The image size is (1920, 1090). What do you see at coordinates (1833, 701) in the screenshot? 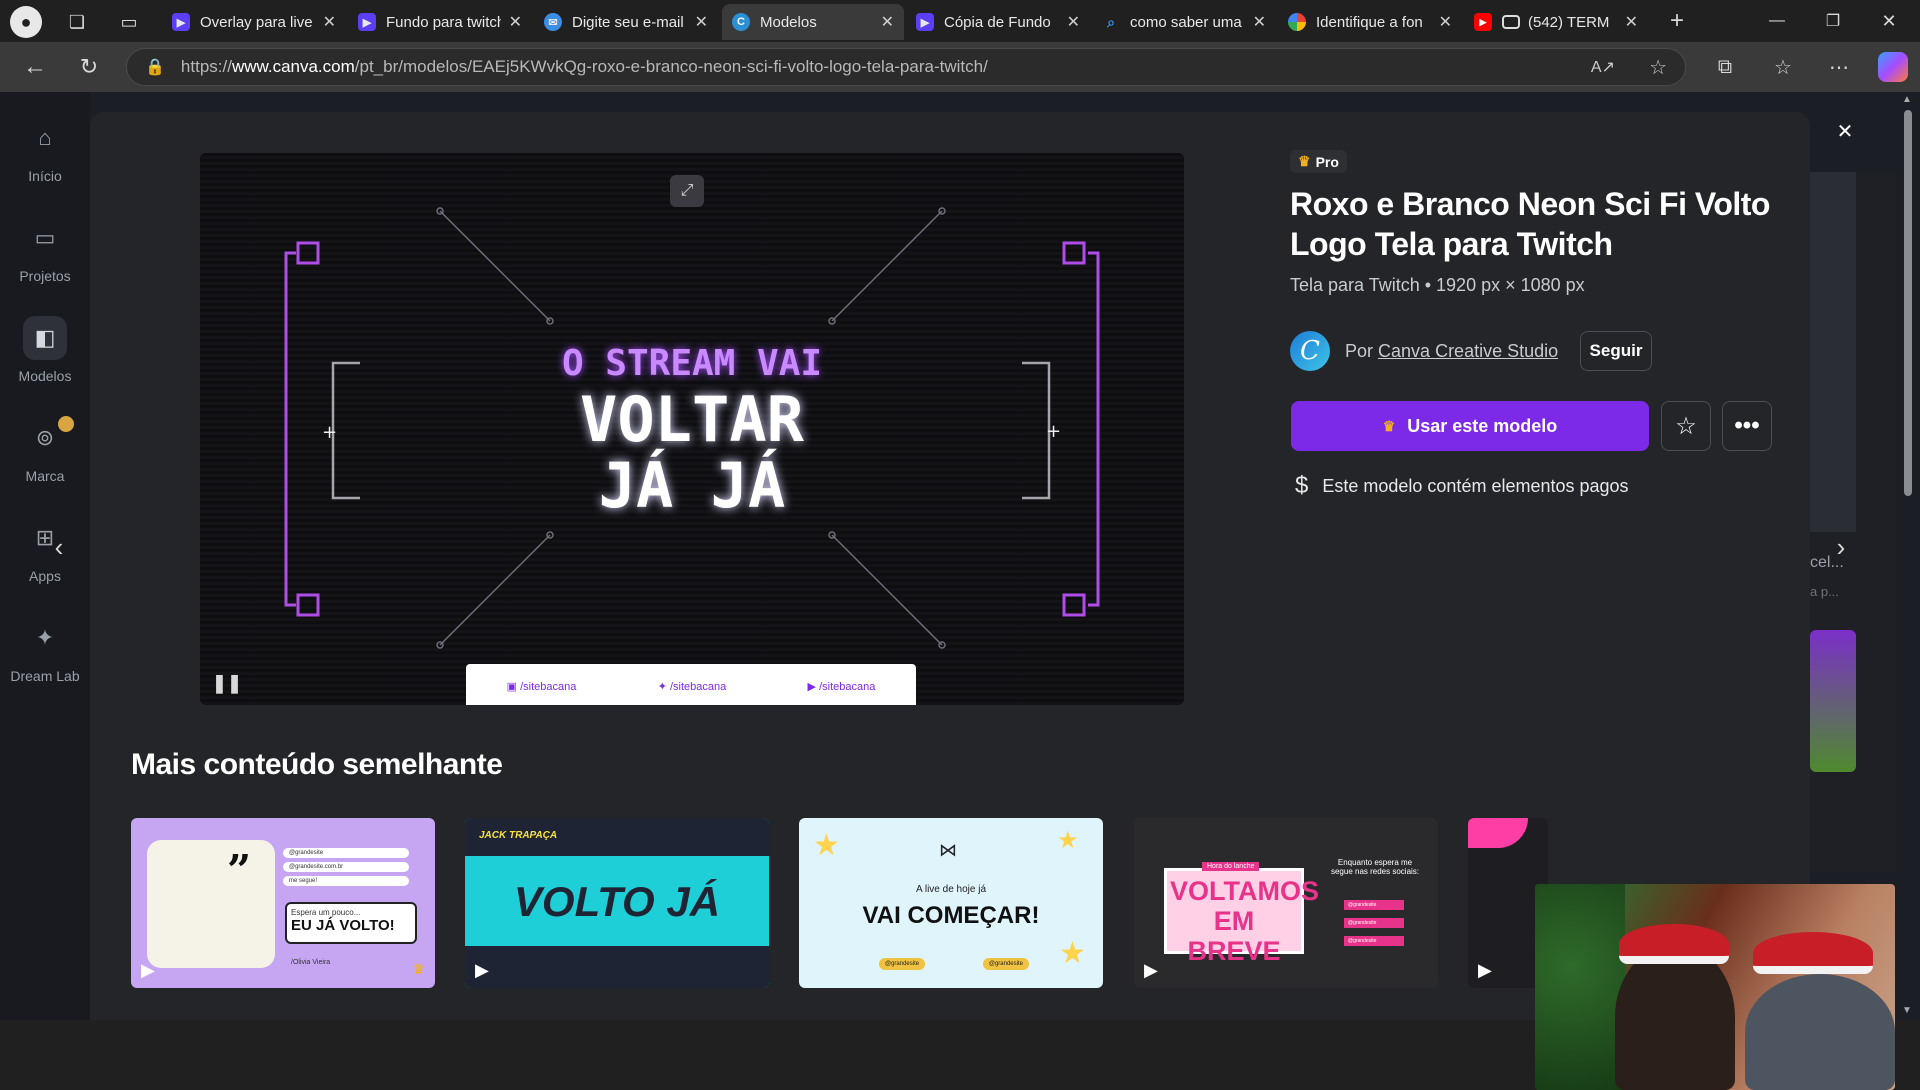
I see `background-thumb` at bounding box center [1833, 701].